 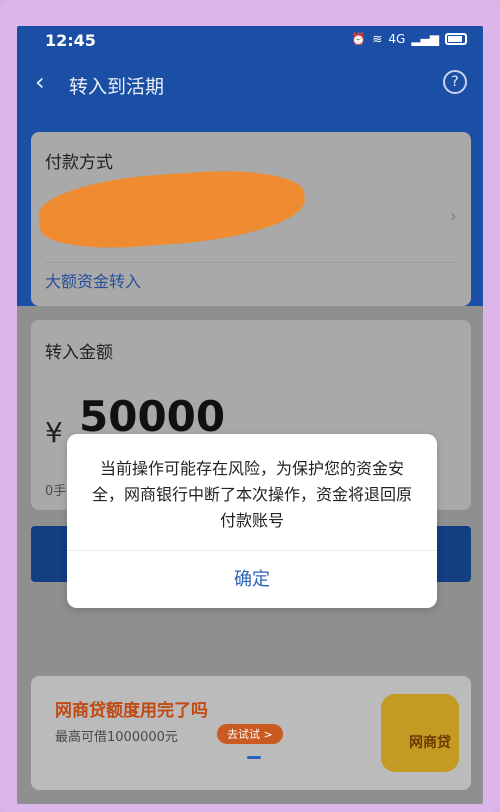 What do you see at coordinates (116, 737) in the screenshot?
I see `promo-subtitle: 最高可借1000000元` at bounding box center [116, 737].